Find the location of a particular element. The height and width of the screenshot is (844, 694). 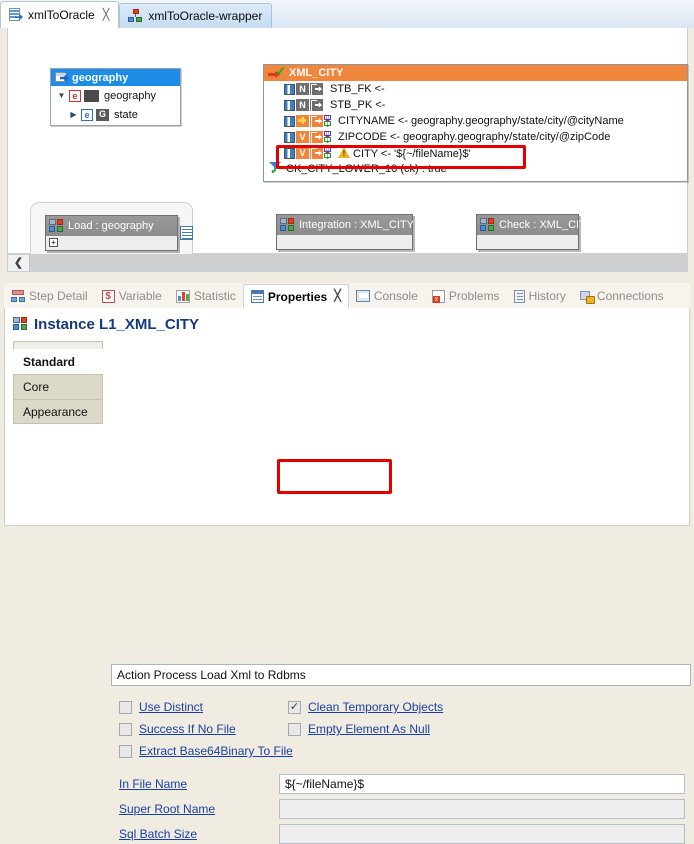

in-file-name-input: ${~/fileName}$ is located at coordinates (482, 784).